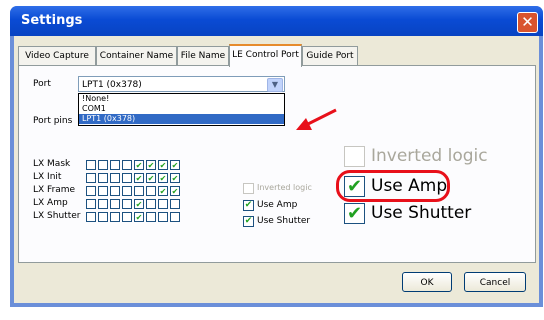 The image size is (544, 320). I want to click on port-select-value: LPT1 (0x378), so click(112, 85).